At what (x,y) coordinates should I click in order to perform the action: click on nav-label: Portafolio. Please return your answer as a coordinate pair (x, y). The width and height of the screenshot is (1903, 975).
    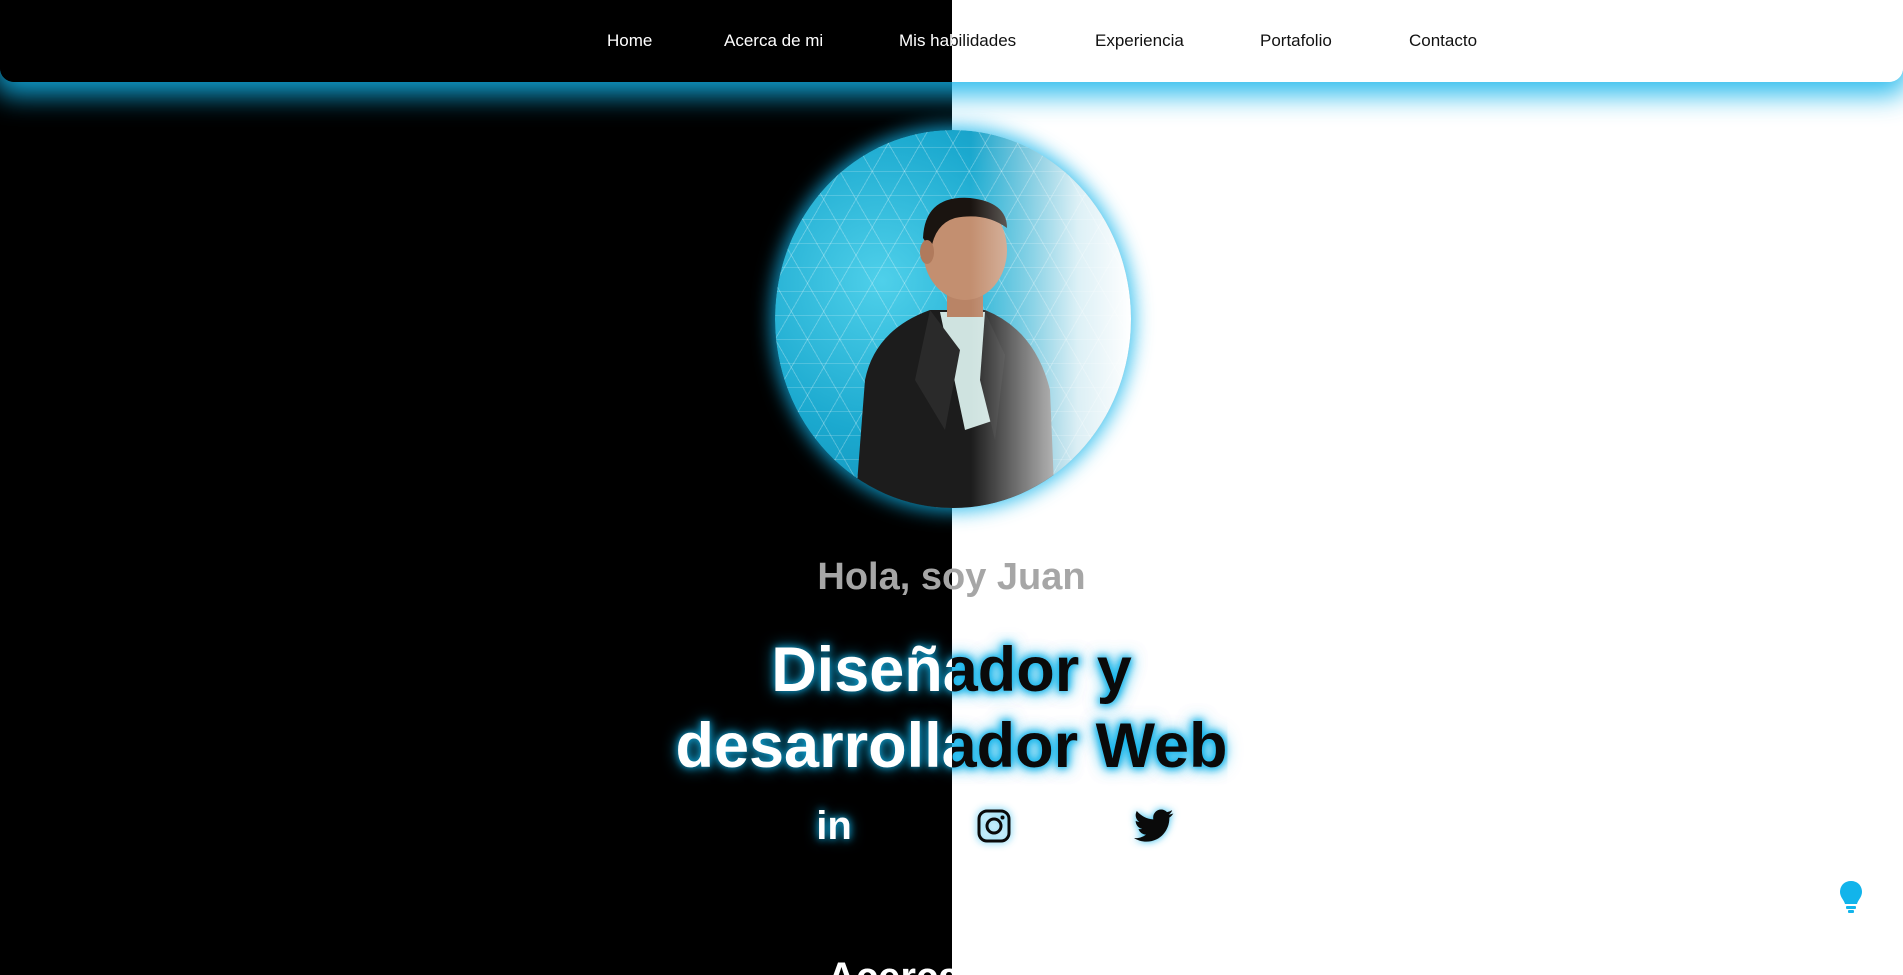
    Looking at the image, I should click on (1296, 40).